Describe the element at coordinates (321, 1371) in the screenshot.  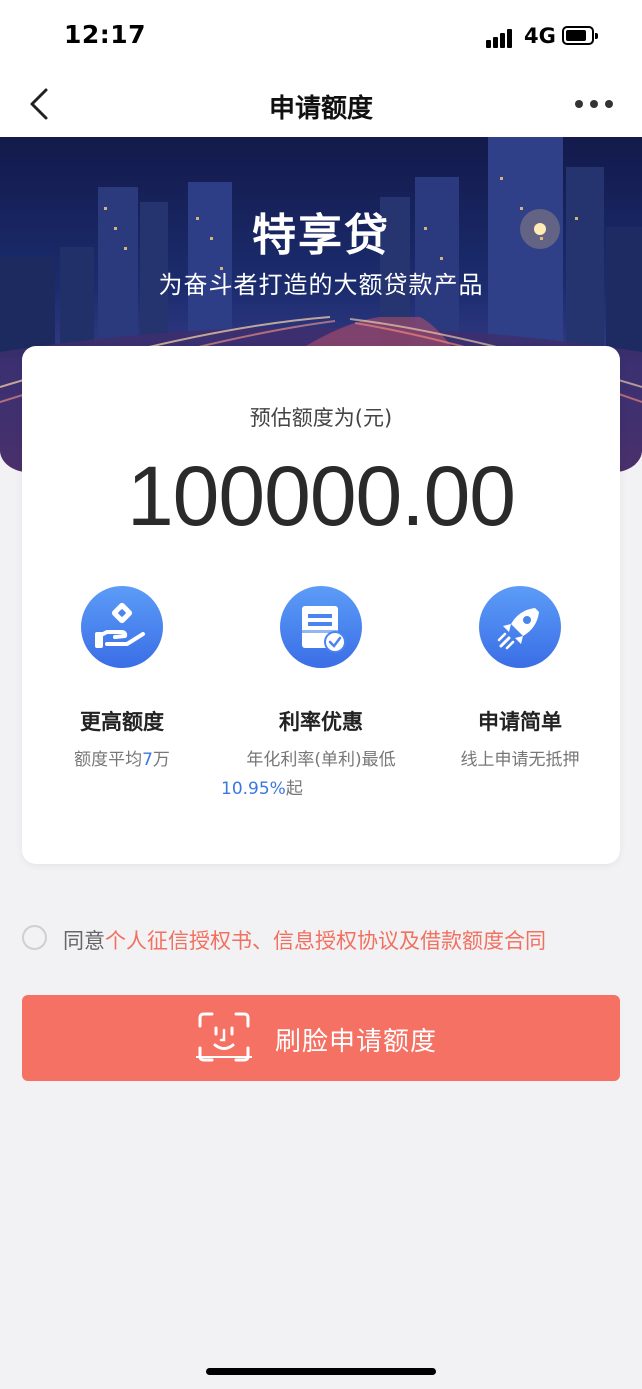
I see `home-indicator` at that location.